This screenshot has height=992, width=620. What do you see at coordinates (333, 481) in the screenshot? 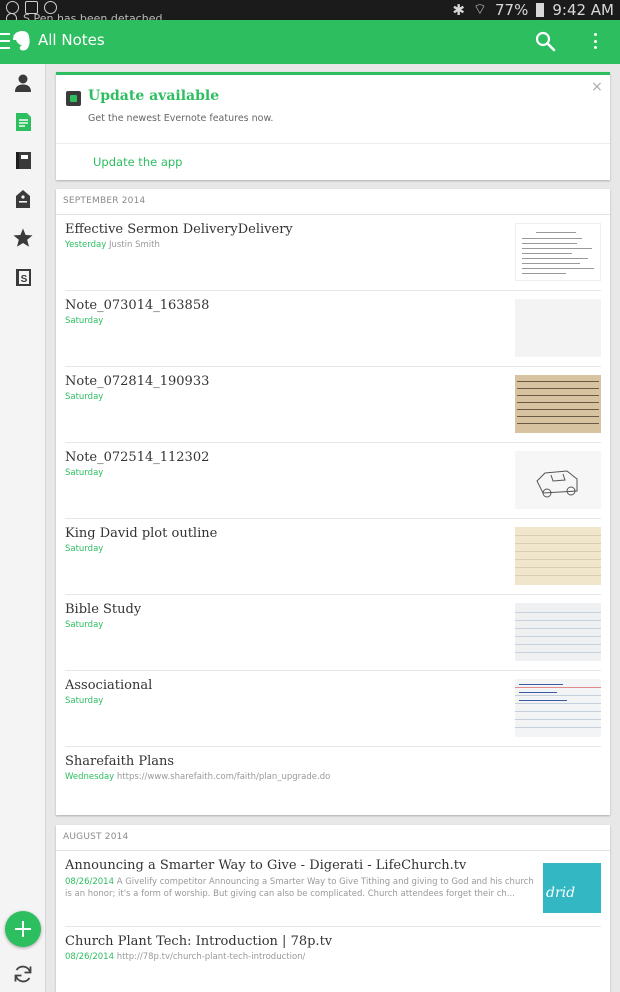
I see `note-list-item: Note_072514_112302 Saturday` at bounding box center [333, 481].